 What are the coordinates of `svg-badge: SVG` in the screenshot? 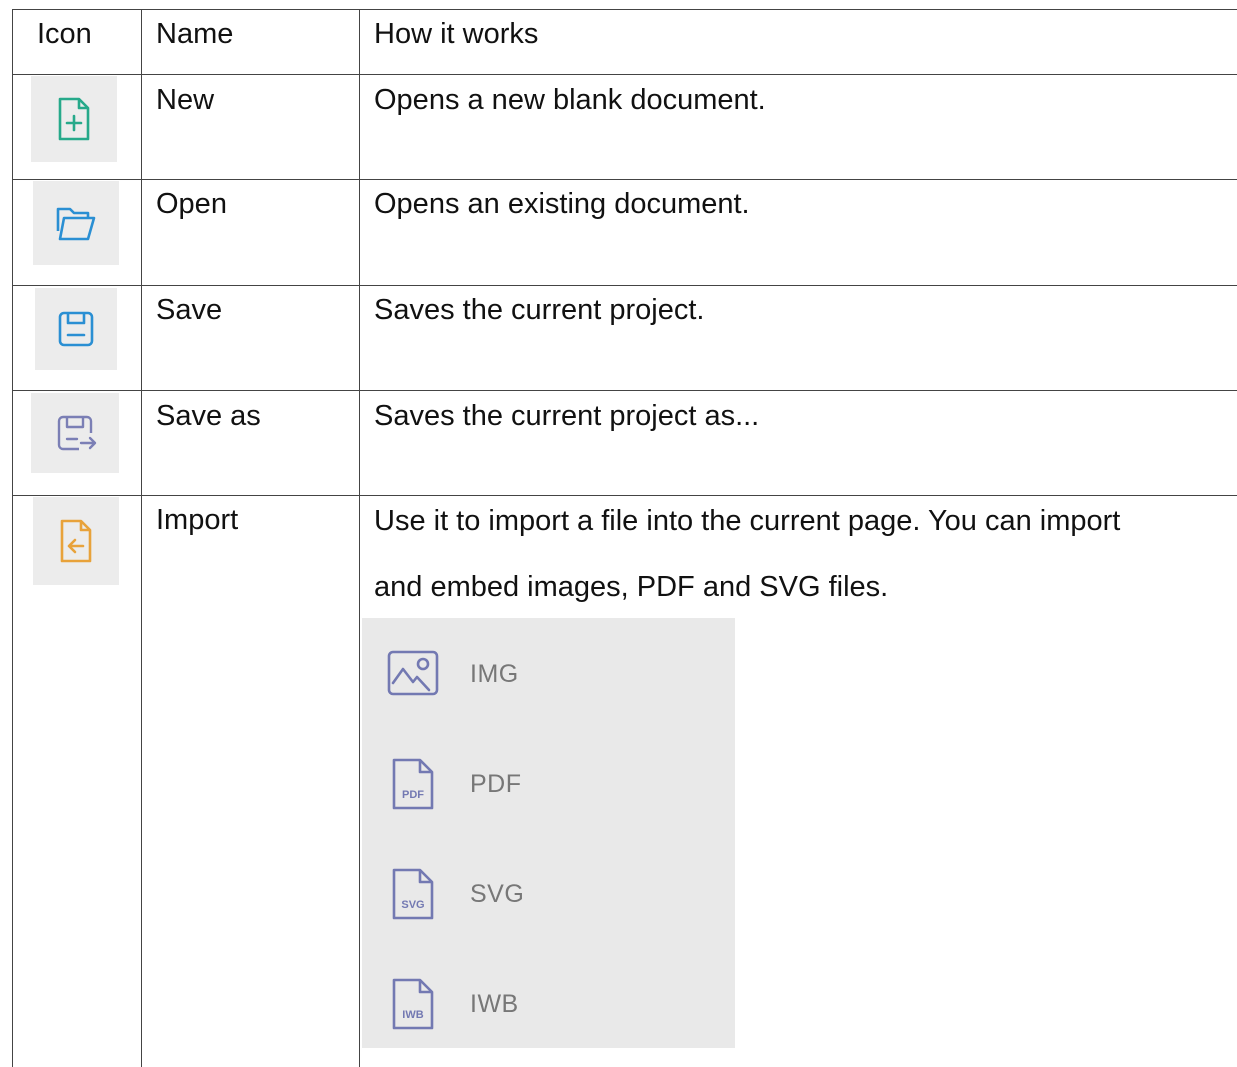 It's located at (412, 905).